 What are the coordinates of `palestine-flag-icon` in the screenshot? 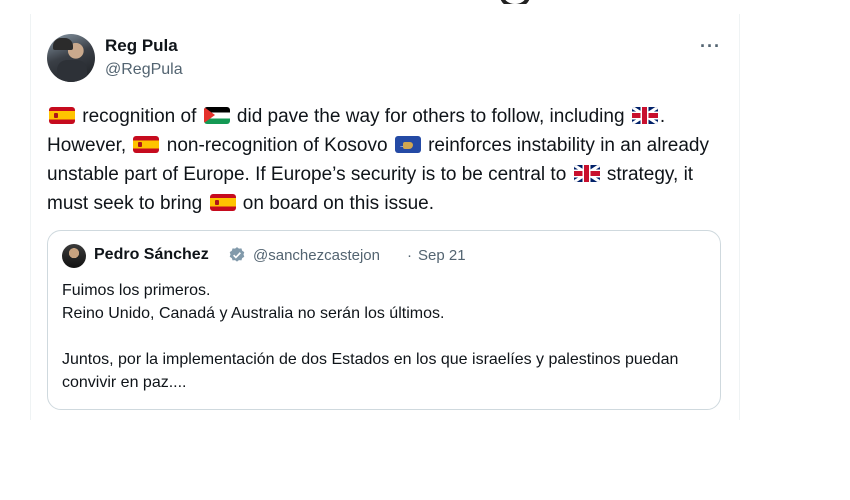 It's located at (216, 115).